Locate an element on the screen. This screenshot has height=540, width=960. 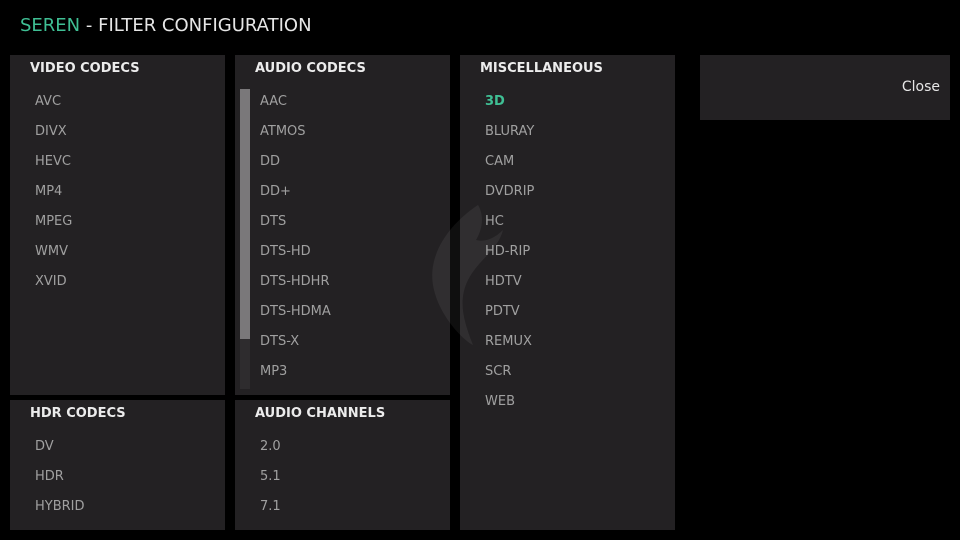
audio-channels-list: 2.0 5.1 7.1 is located at coordinates (270, 477).